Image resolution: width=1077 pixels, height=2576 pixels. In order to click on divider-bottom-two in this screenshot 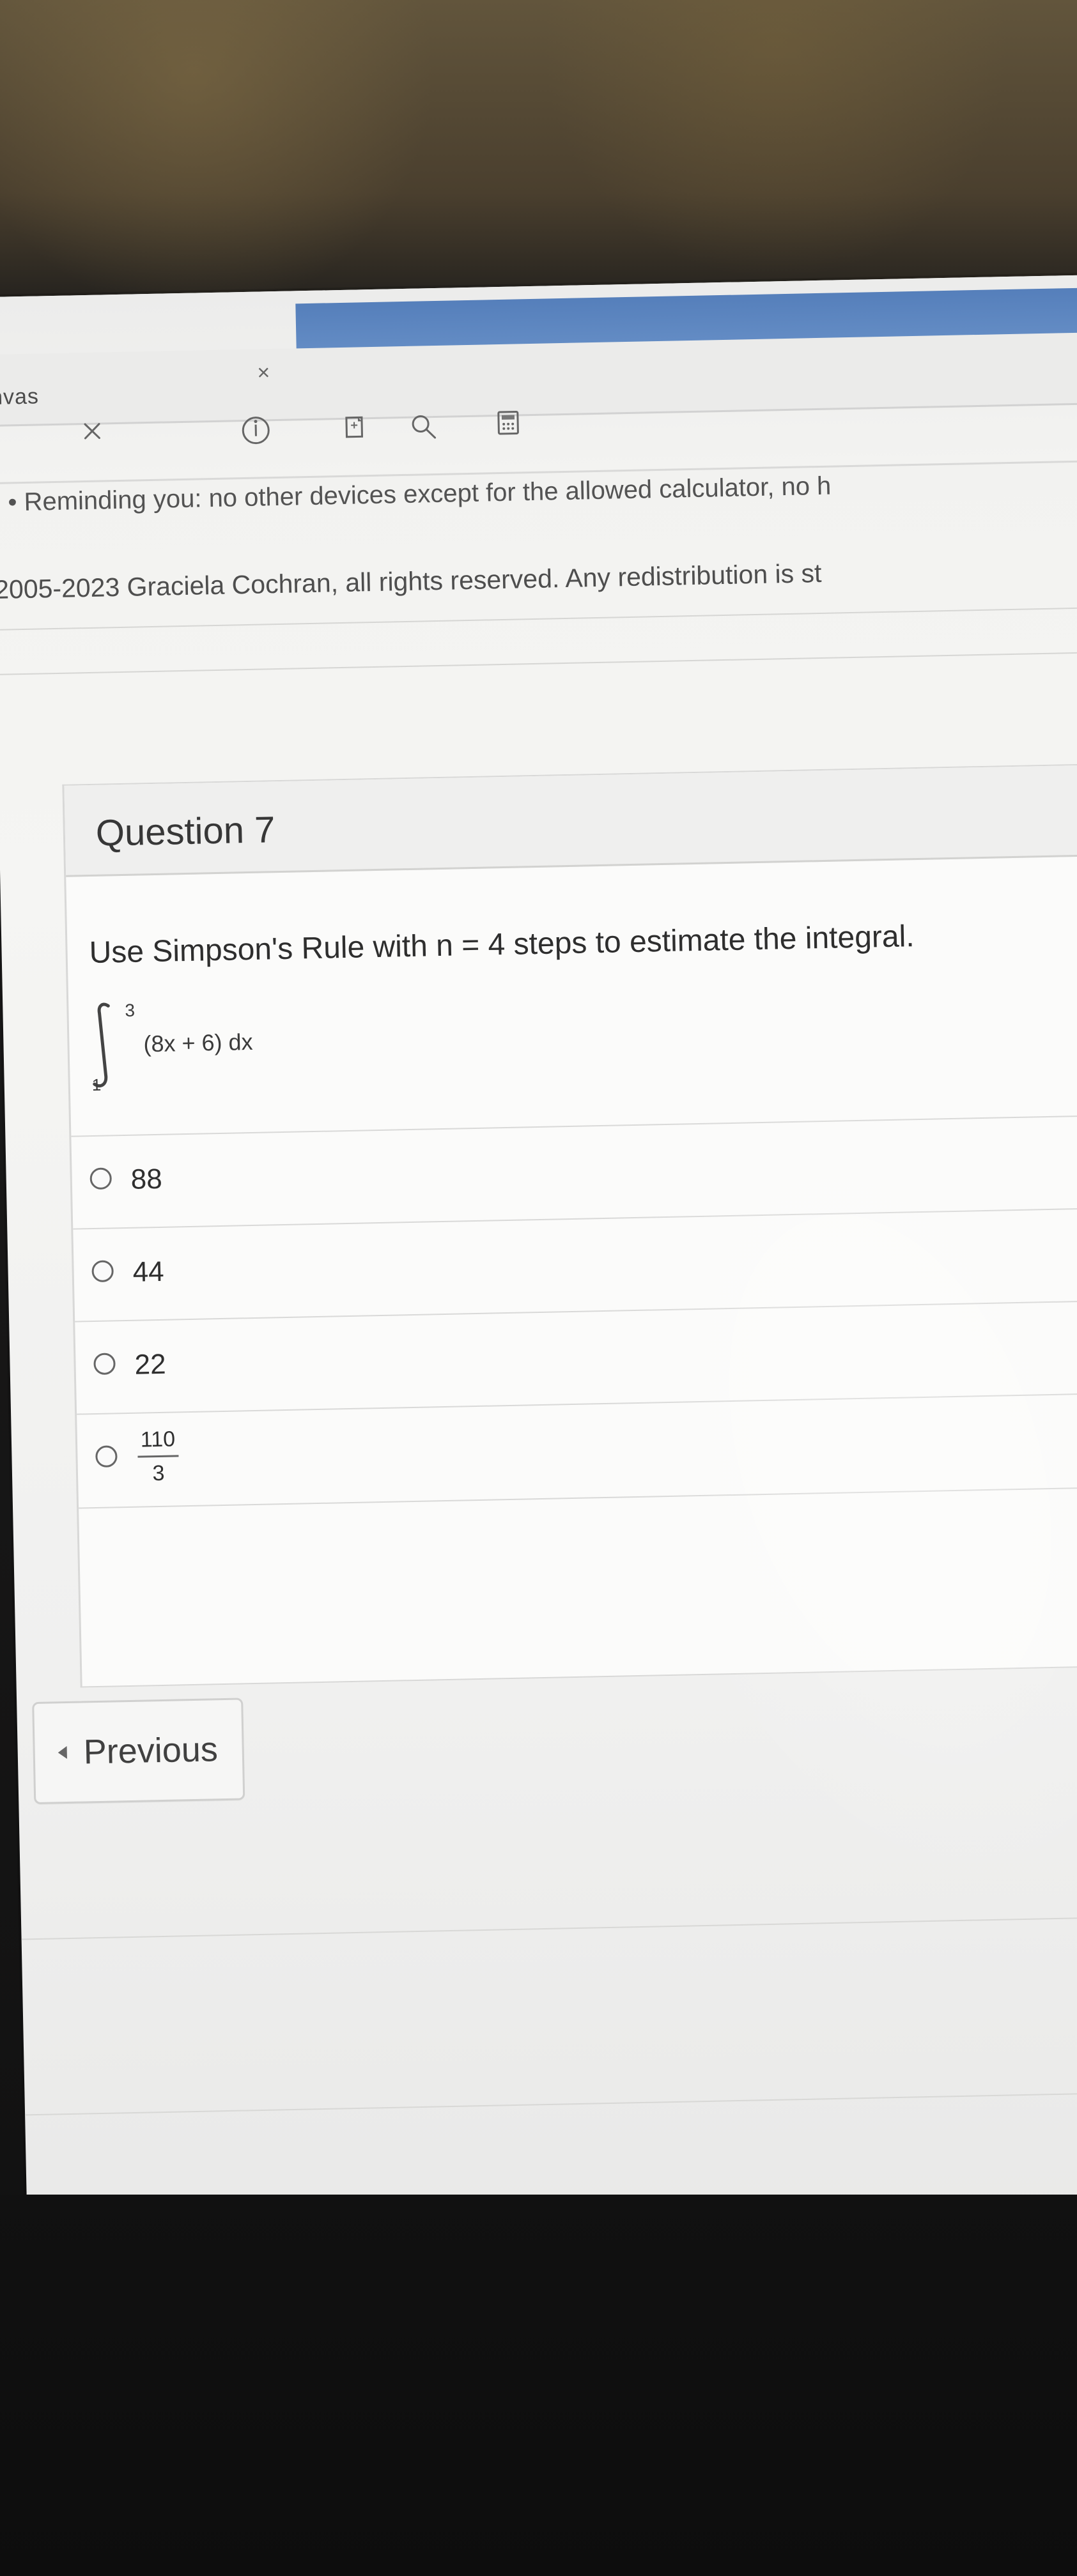, I will do `click(551, 2104)`.